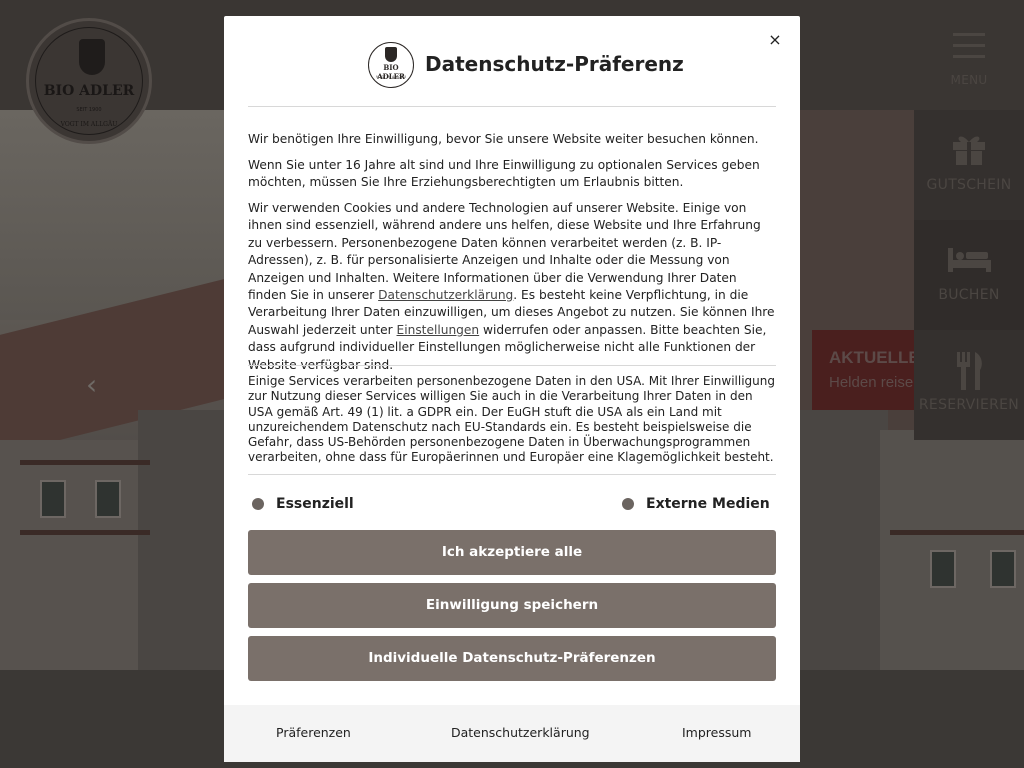 Image resolution: width=1024 pixels, height=768 pixels. I want to click on nav-menu-button: MENU, so click(969, 55).